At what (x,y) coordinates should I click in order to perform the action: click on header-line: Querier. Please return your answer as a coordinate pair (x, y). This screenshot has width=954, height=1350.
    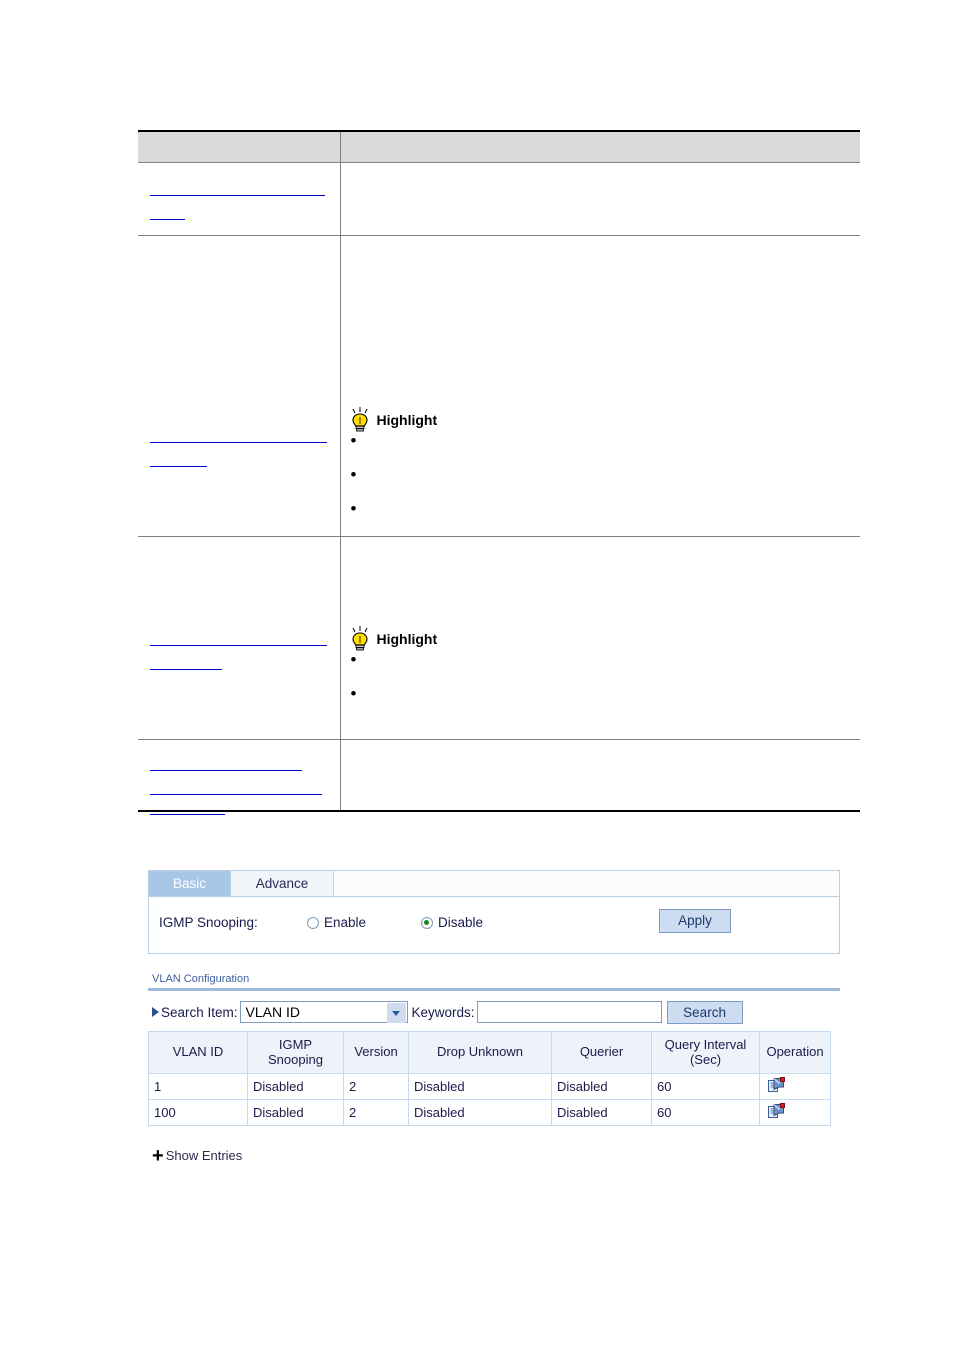
    Looking at the image, I should click on (601, 1052).